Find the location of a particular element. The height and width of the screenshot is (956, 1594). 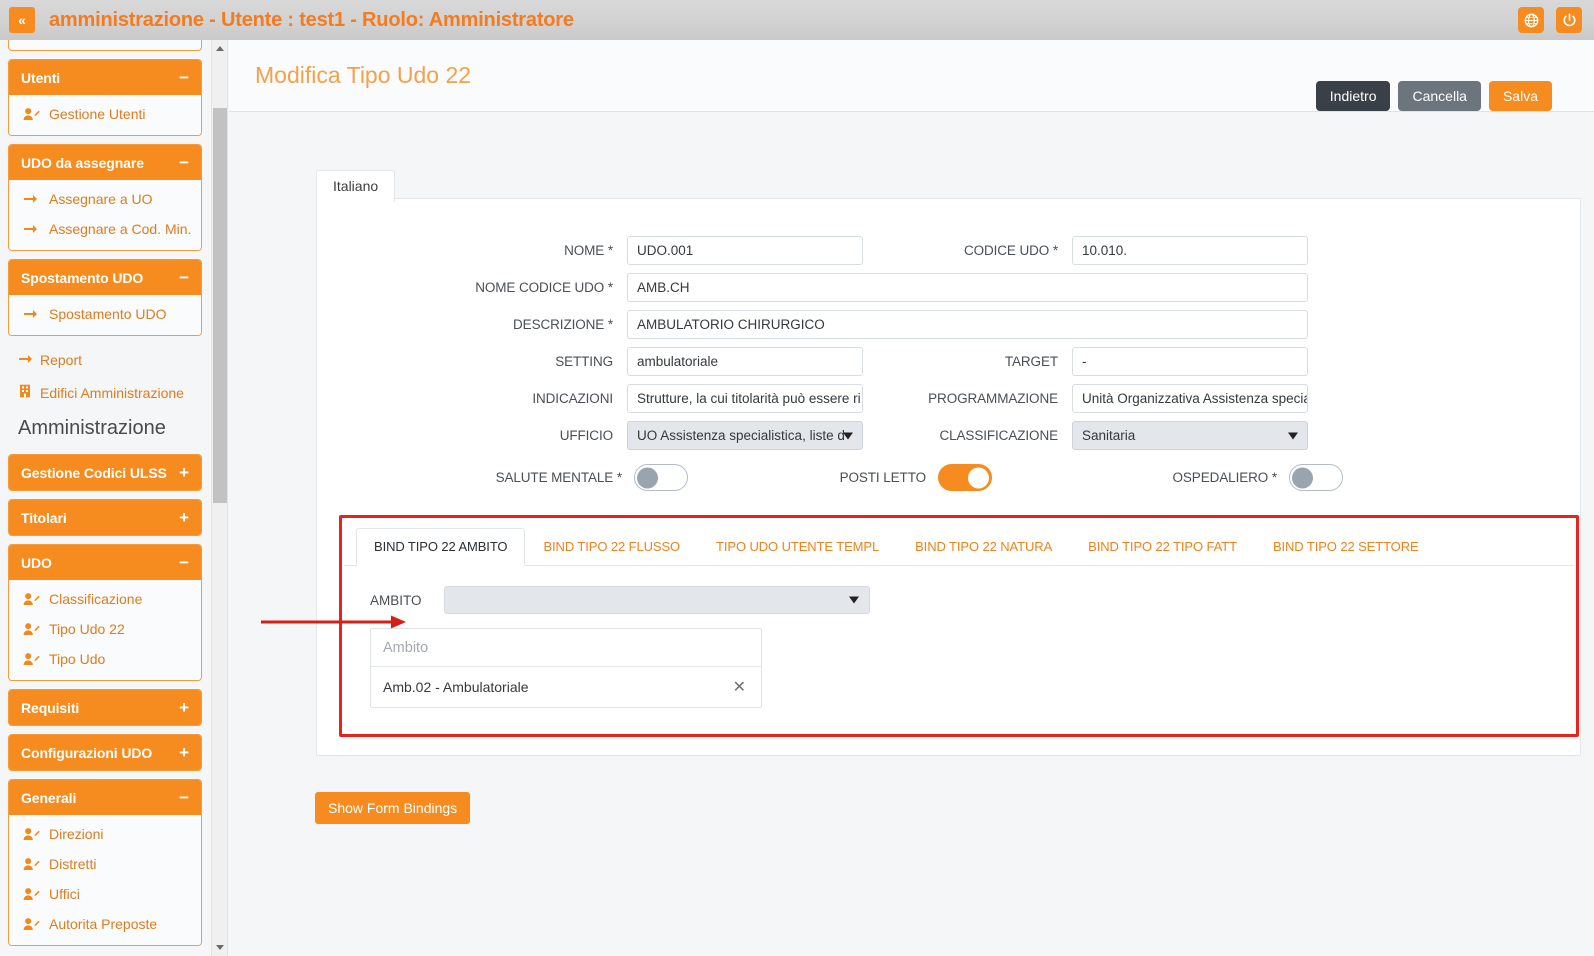

sidebar-group-header-generali: Generali − is located at coordinates (105, 797).